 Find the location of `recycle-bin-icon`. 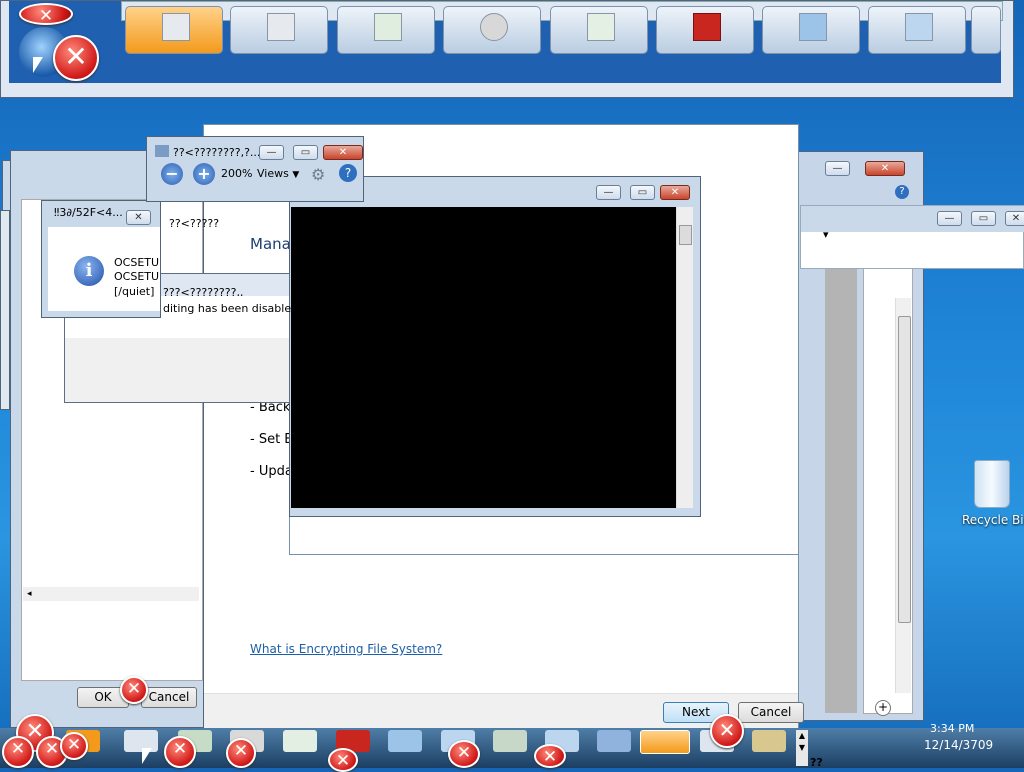

recycle-bin-icon is located at coordinates (992, 484).